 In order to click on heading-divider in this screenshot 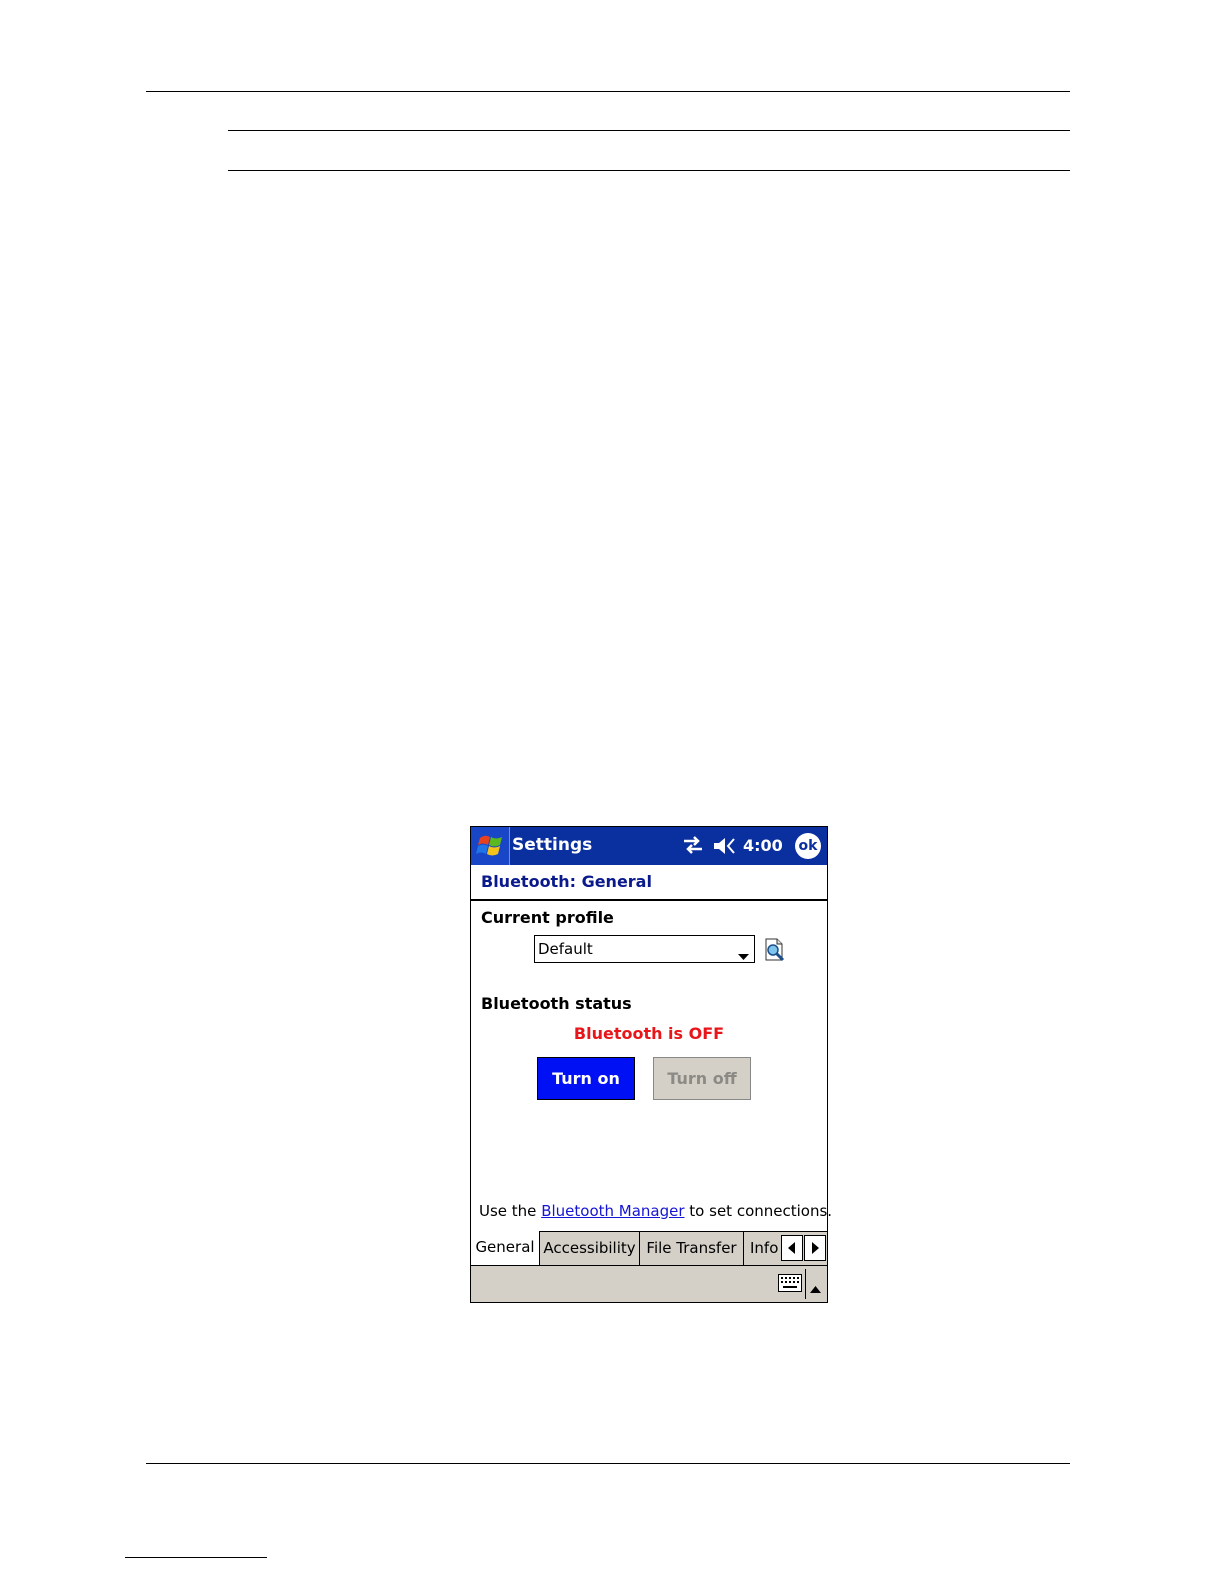, I will do `click(649, 900)`.